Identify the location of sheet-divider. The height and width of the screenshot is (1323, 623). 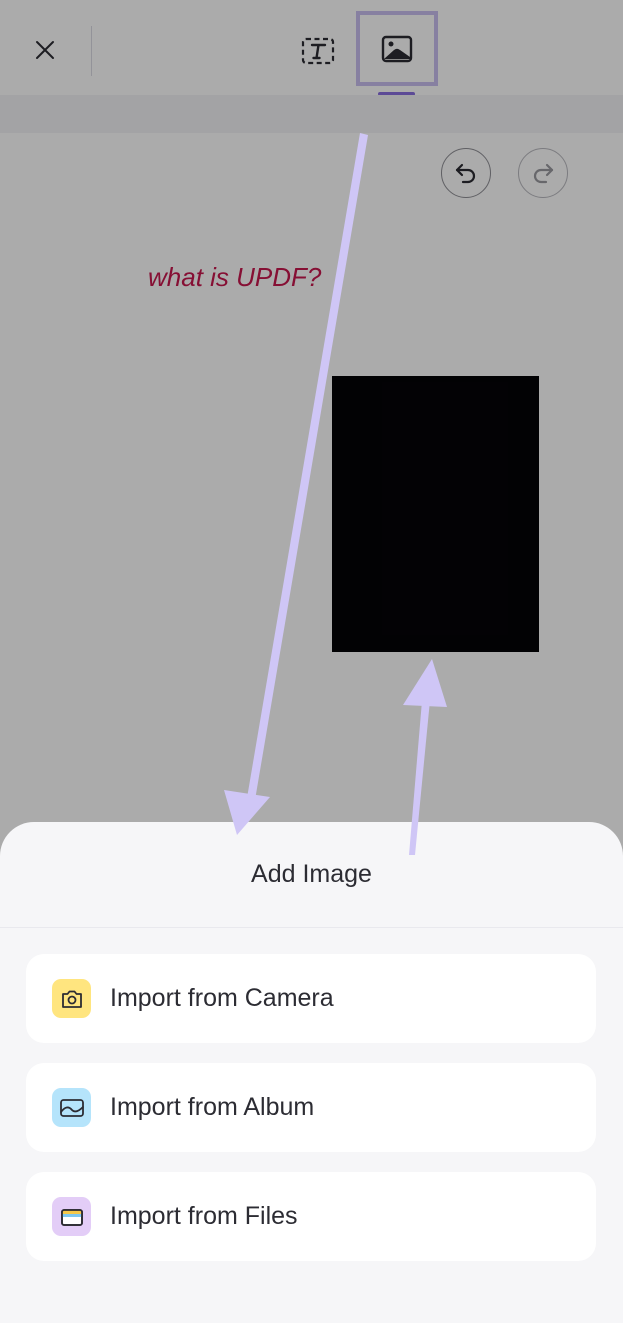
(311, 927).